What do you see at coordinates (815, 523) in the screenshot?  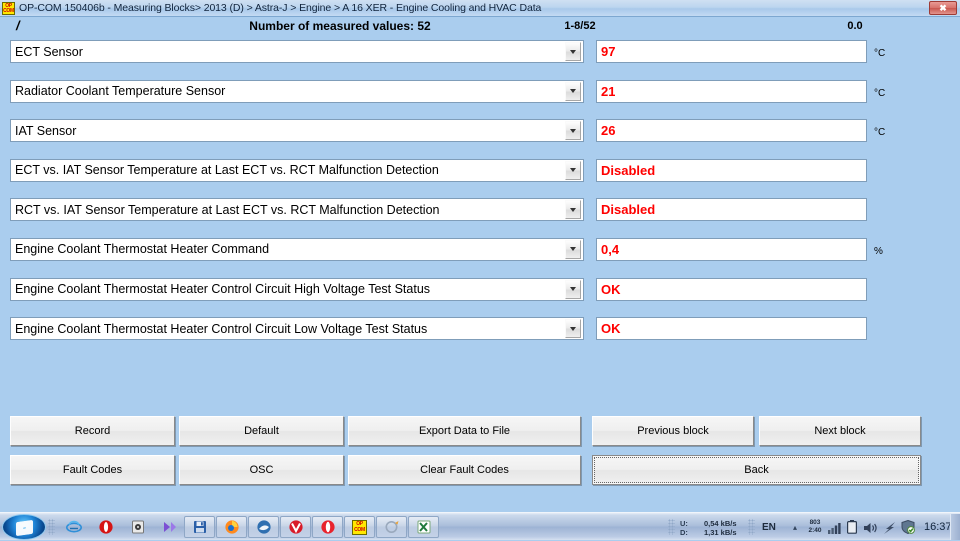 I see `uptime-top-label: 803` at bounding box center [815, 523].